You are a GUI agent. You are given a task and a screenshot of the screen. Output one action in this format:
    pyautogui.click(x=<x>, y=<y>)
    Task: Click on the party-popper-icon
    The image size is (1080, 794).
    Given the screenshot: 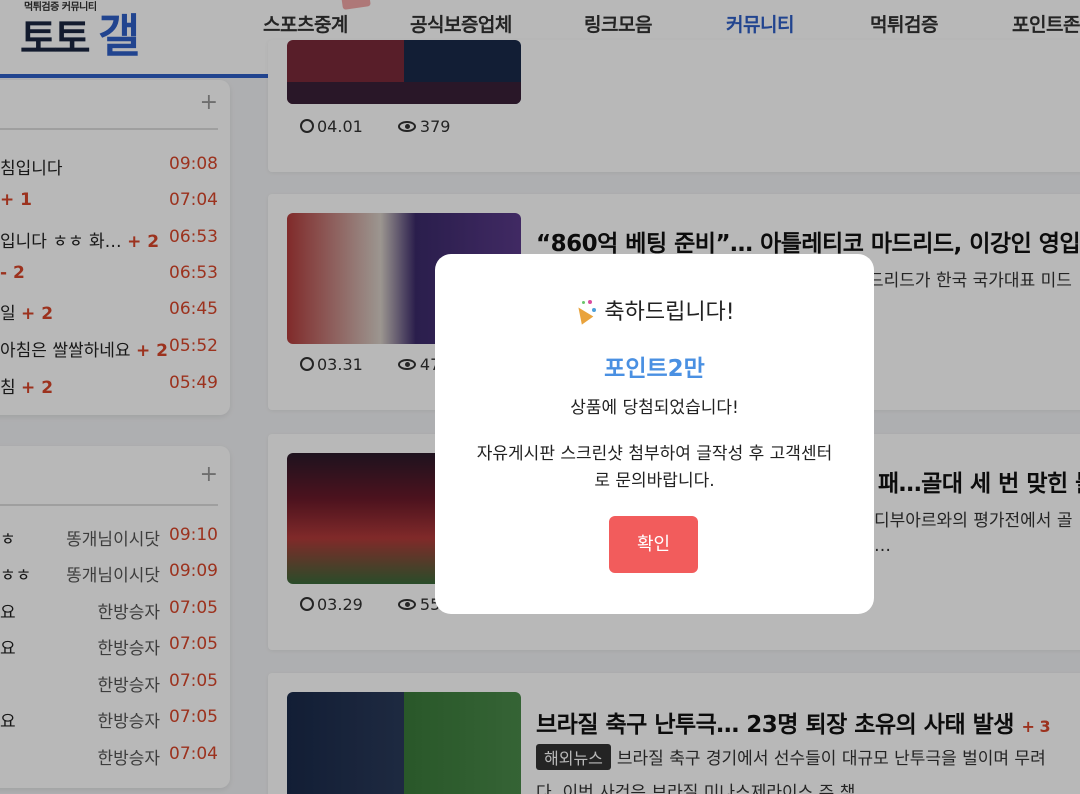 What is the action you would take?
    pyautogui.click(x=585, y=312)
    